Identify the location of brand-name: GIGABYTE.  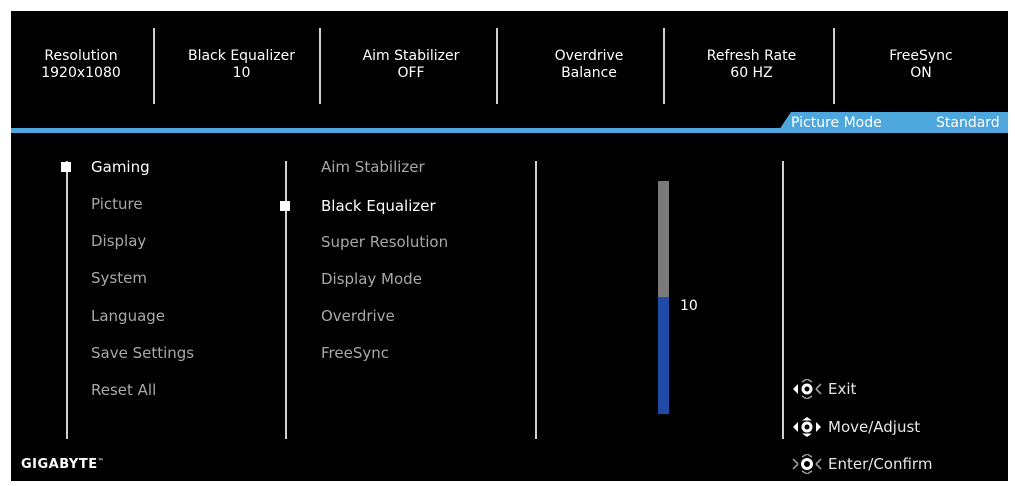
(59, 464).